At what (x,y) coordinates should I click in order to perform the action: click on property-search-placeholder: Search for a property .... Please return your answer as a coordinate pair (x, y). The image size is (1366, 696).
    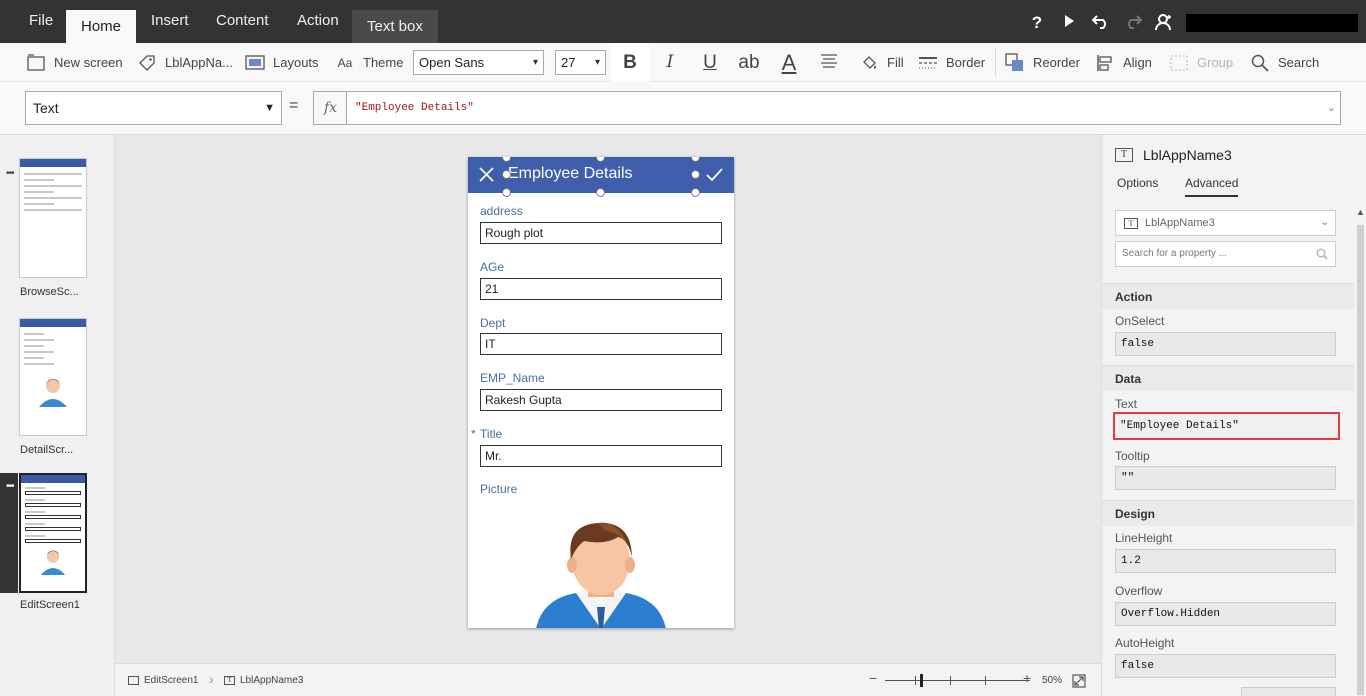
    Looking at the image, I should click on (1175, 253).